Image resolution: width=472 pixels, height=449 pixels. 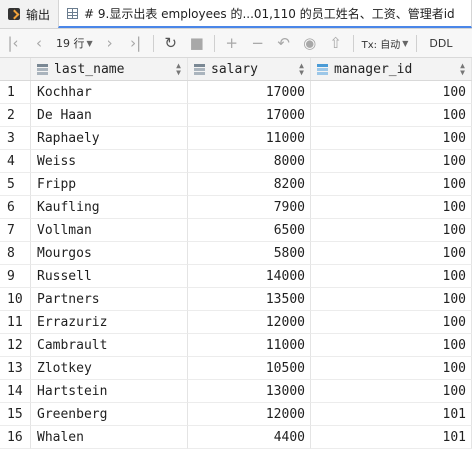 I want to click on table-grid-icon, so click(x=73, y=13).